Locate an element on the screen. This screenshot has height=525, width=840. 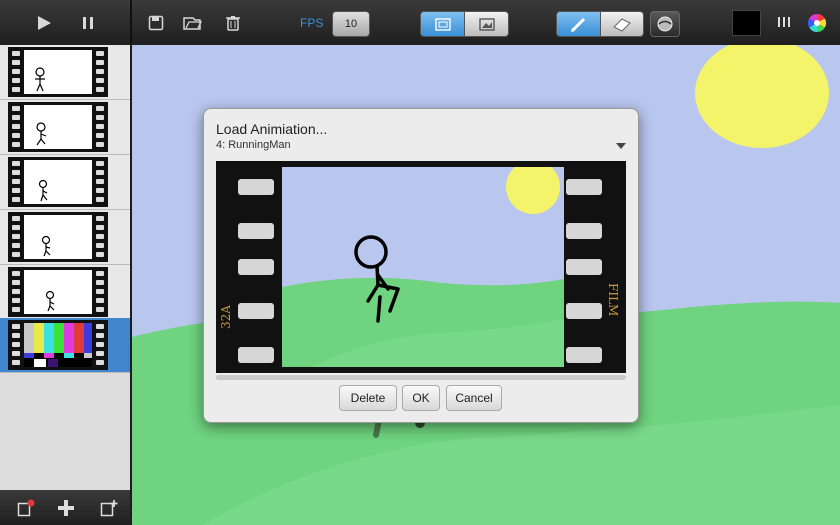
delete-frame-icon is located at coordinates (26, 508).